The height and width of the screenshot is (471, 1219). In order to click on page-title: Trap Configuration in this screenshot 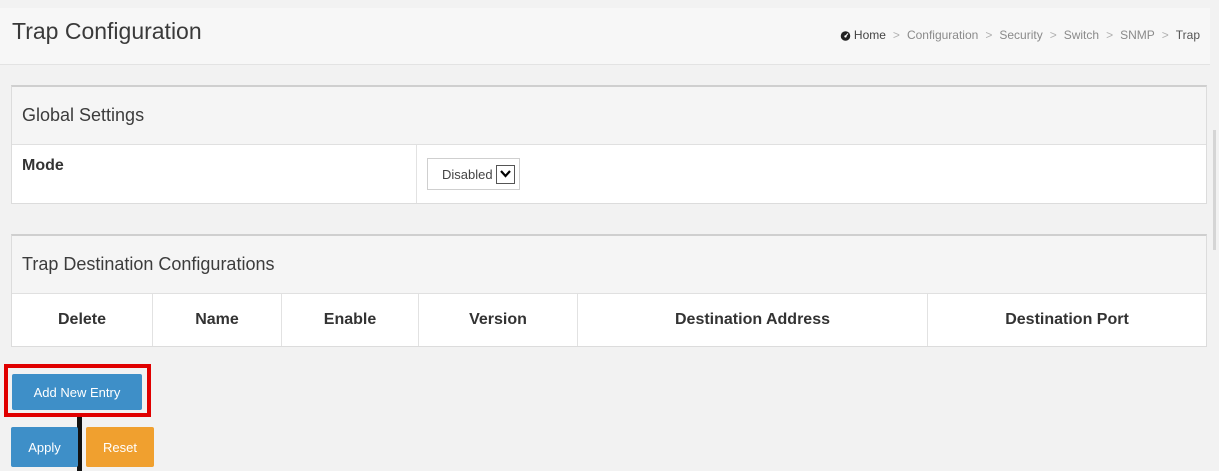, I will do `click(107, 31)`.